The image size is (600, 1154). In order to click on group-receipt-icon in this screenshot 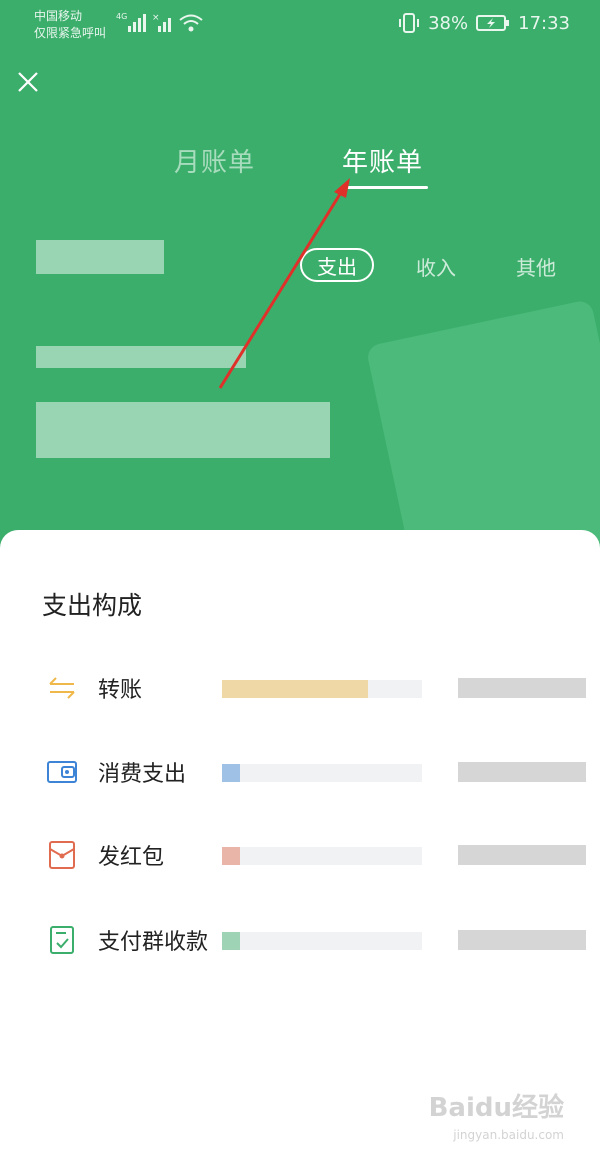, I will do `click(62, 940)`.